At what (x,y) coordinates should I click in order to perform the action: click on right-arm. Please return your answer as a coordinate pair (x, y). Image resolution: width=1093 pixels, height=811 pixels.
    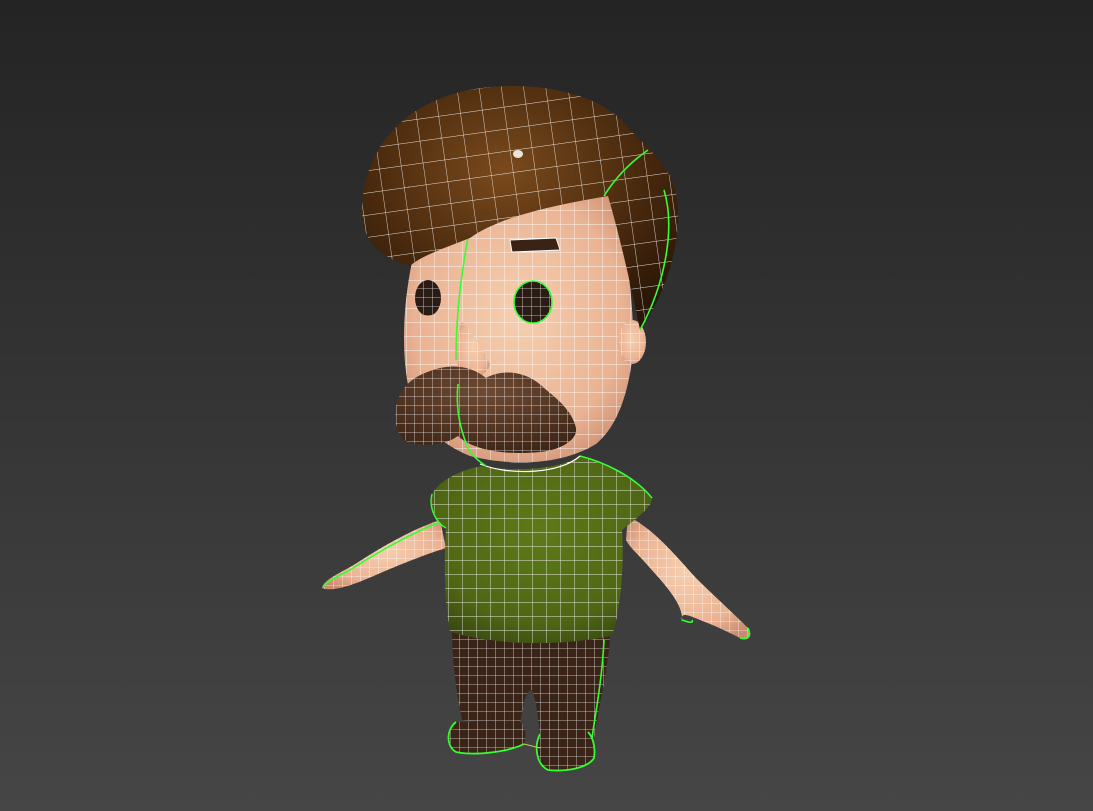
    Looking at the image, I should click on (688, 578).